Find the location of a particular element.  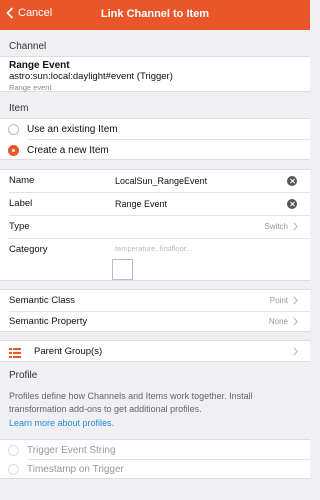

label-field-row: Label Range Event is located at coordinates (155, 204).